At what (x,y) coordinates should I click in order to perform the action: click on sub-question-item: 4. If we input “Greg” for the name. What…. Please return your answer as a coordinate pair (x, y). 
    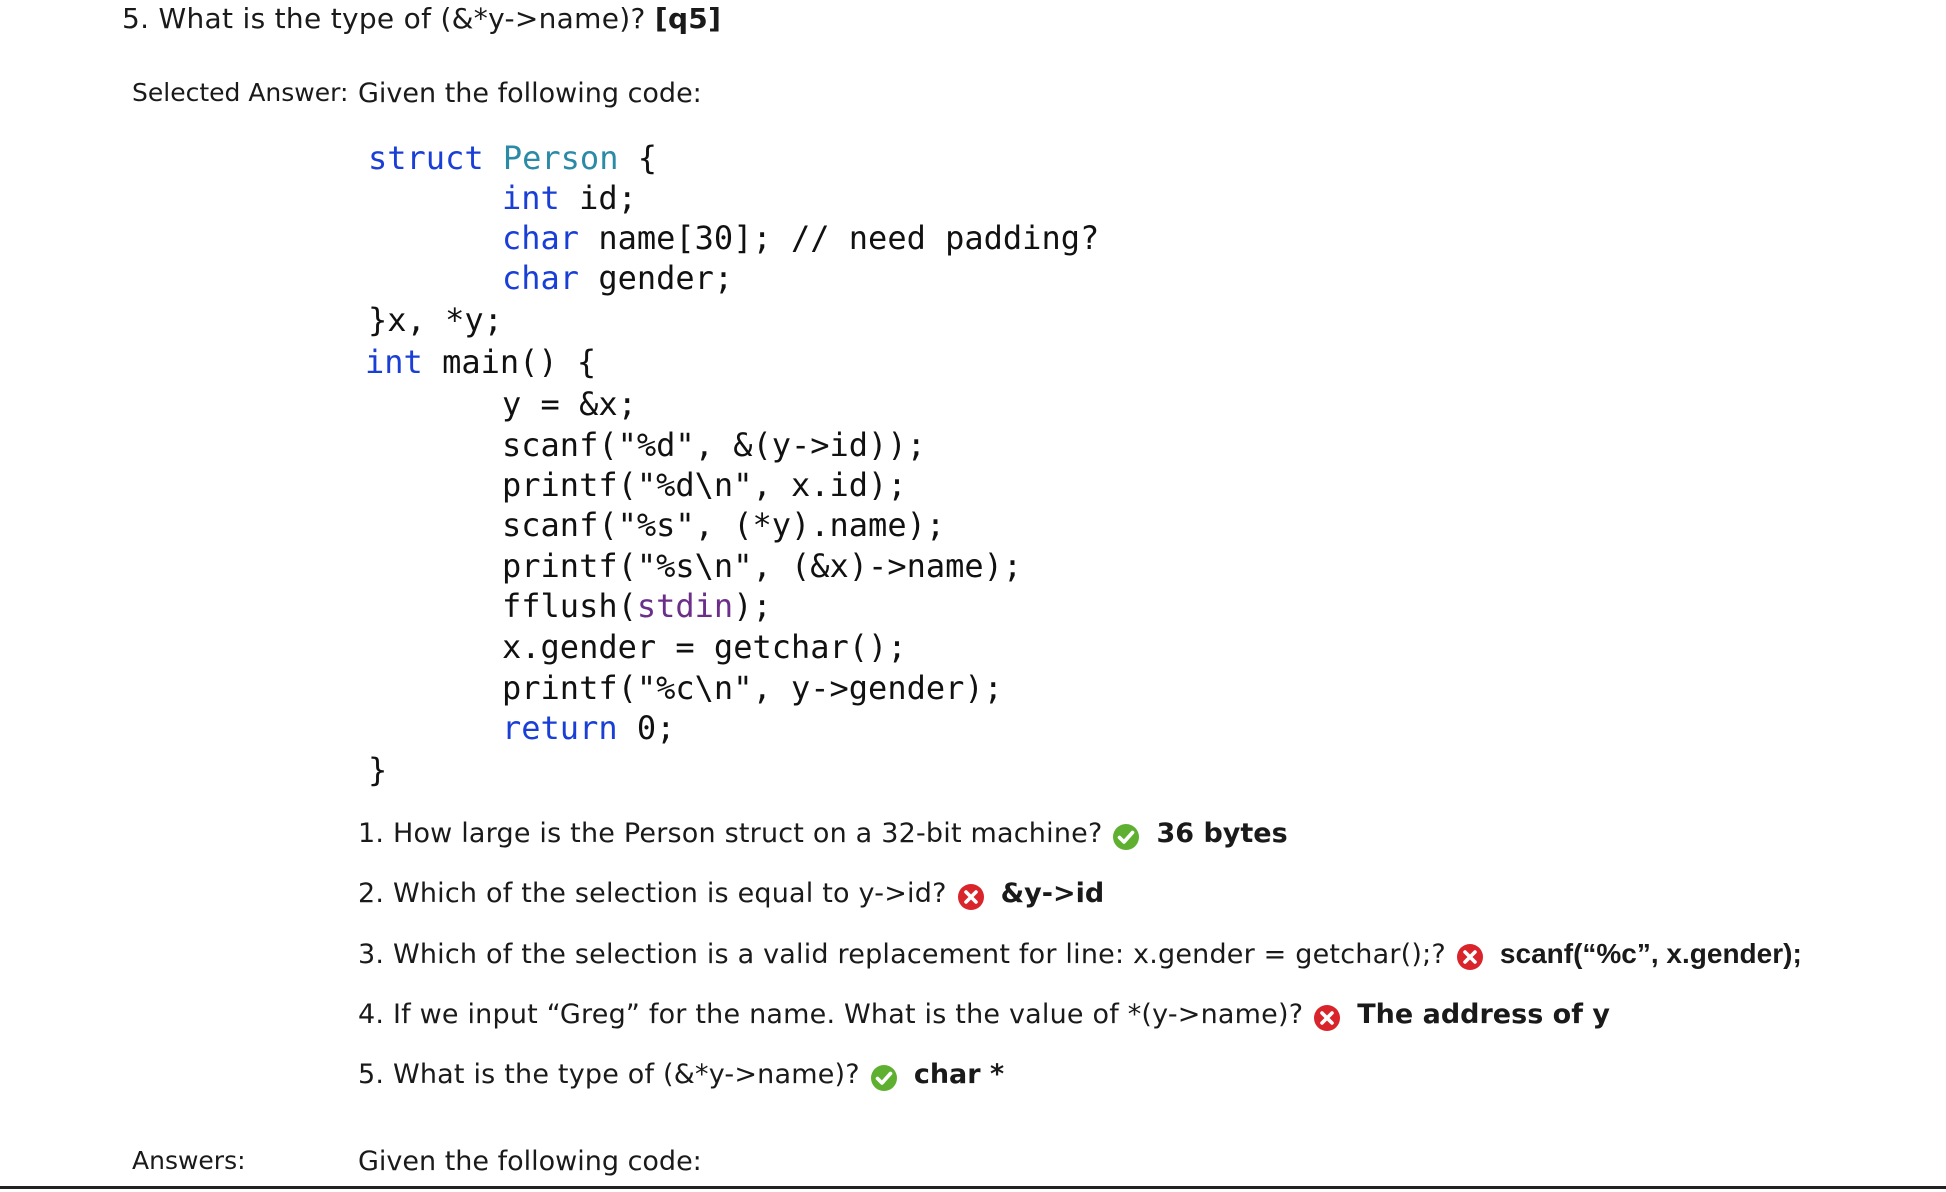
    Looking at the image, I should click on (984, 1015).